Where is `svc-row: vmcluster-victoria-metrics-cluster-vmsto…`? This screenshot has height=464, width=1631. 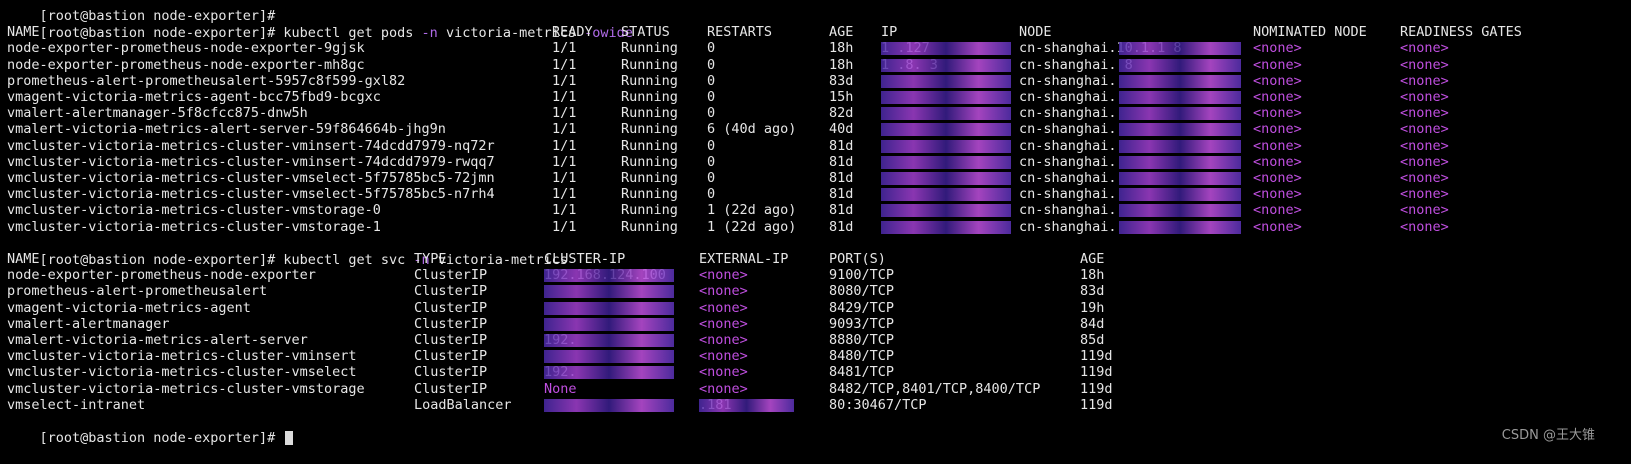 svc-row: vmcluster-victoria-metrics-cluster-vmsto… is located at coordinates (817, 389).